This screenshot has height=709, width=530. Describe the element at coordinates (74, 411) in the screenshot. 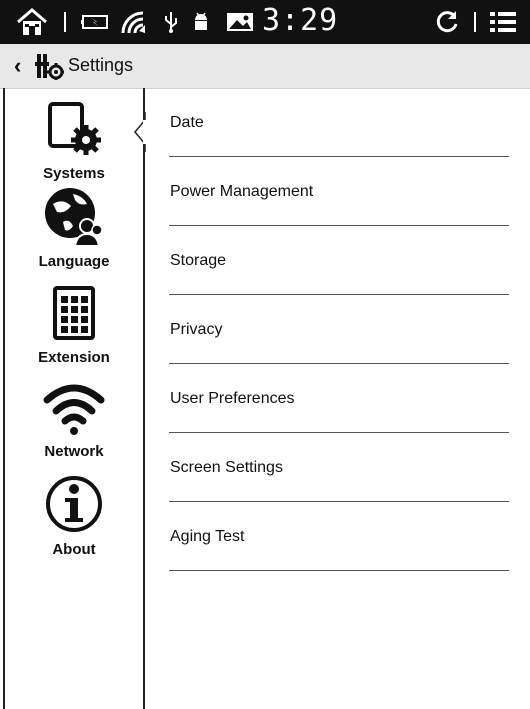

I see `wifi-icon` at that location.